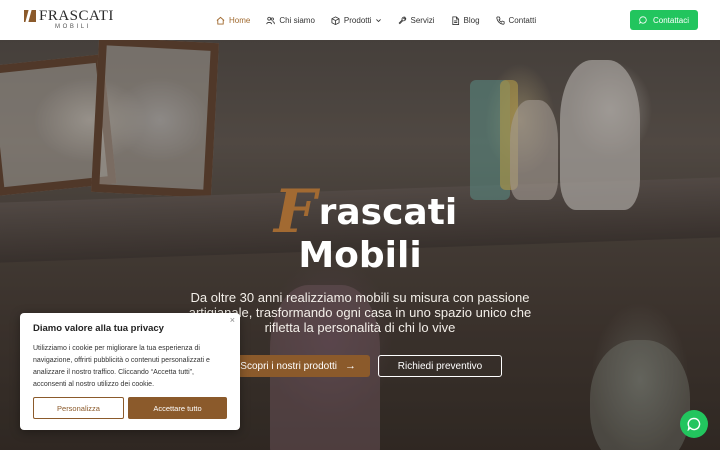 The image size is (720, 450). I want to click on contattaci-label: Contattaci, so click(671, 20).